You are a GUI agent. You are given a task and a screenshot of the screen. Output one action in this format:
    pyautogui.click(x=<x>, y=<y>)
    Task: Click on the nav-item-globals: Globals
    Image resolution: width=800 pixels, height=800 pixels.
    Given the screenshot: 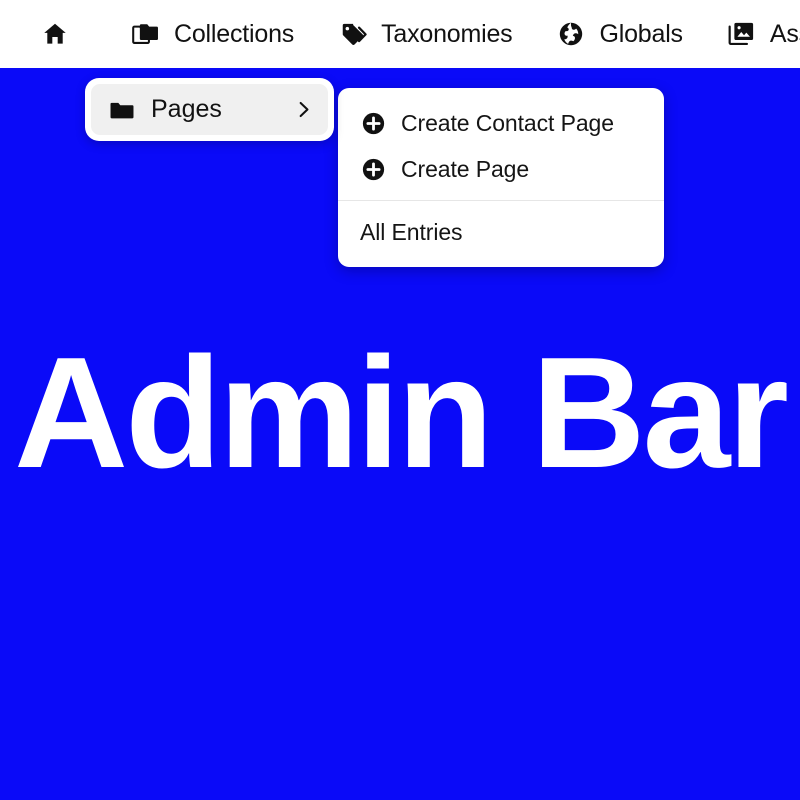 What is the action you would take?
    pyautogui.click(x=619, y=34)
    